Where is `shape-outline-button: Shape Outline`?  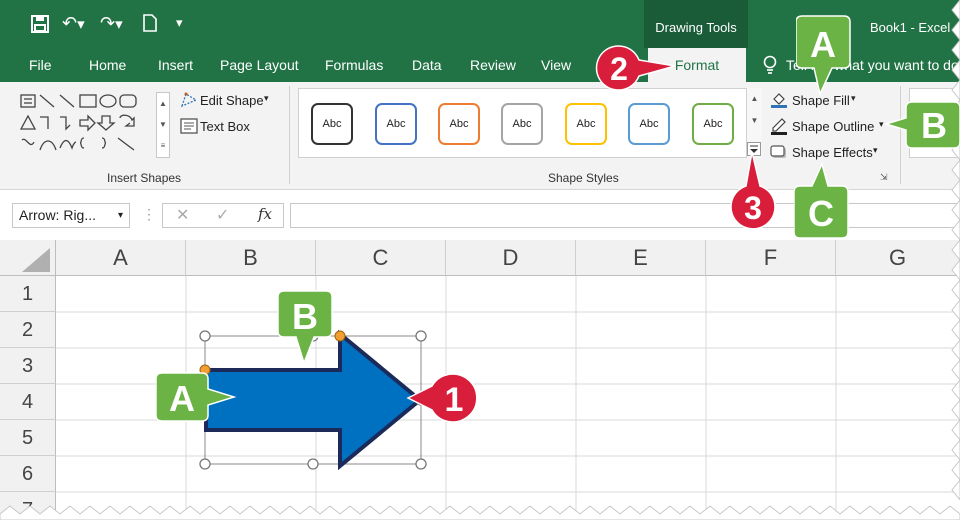 shape-outline-button: Shape Outline is located at coordinates (833, 126).